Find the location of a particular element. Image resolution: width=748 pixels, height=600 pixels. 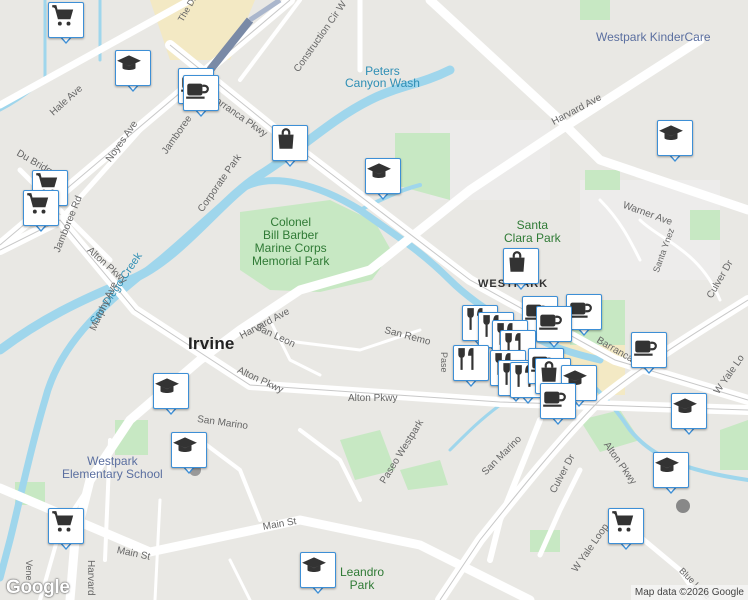

peters-canyon-wash-label: Peters Canyon Wash is located at coordinates (382, 77).